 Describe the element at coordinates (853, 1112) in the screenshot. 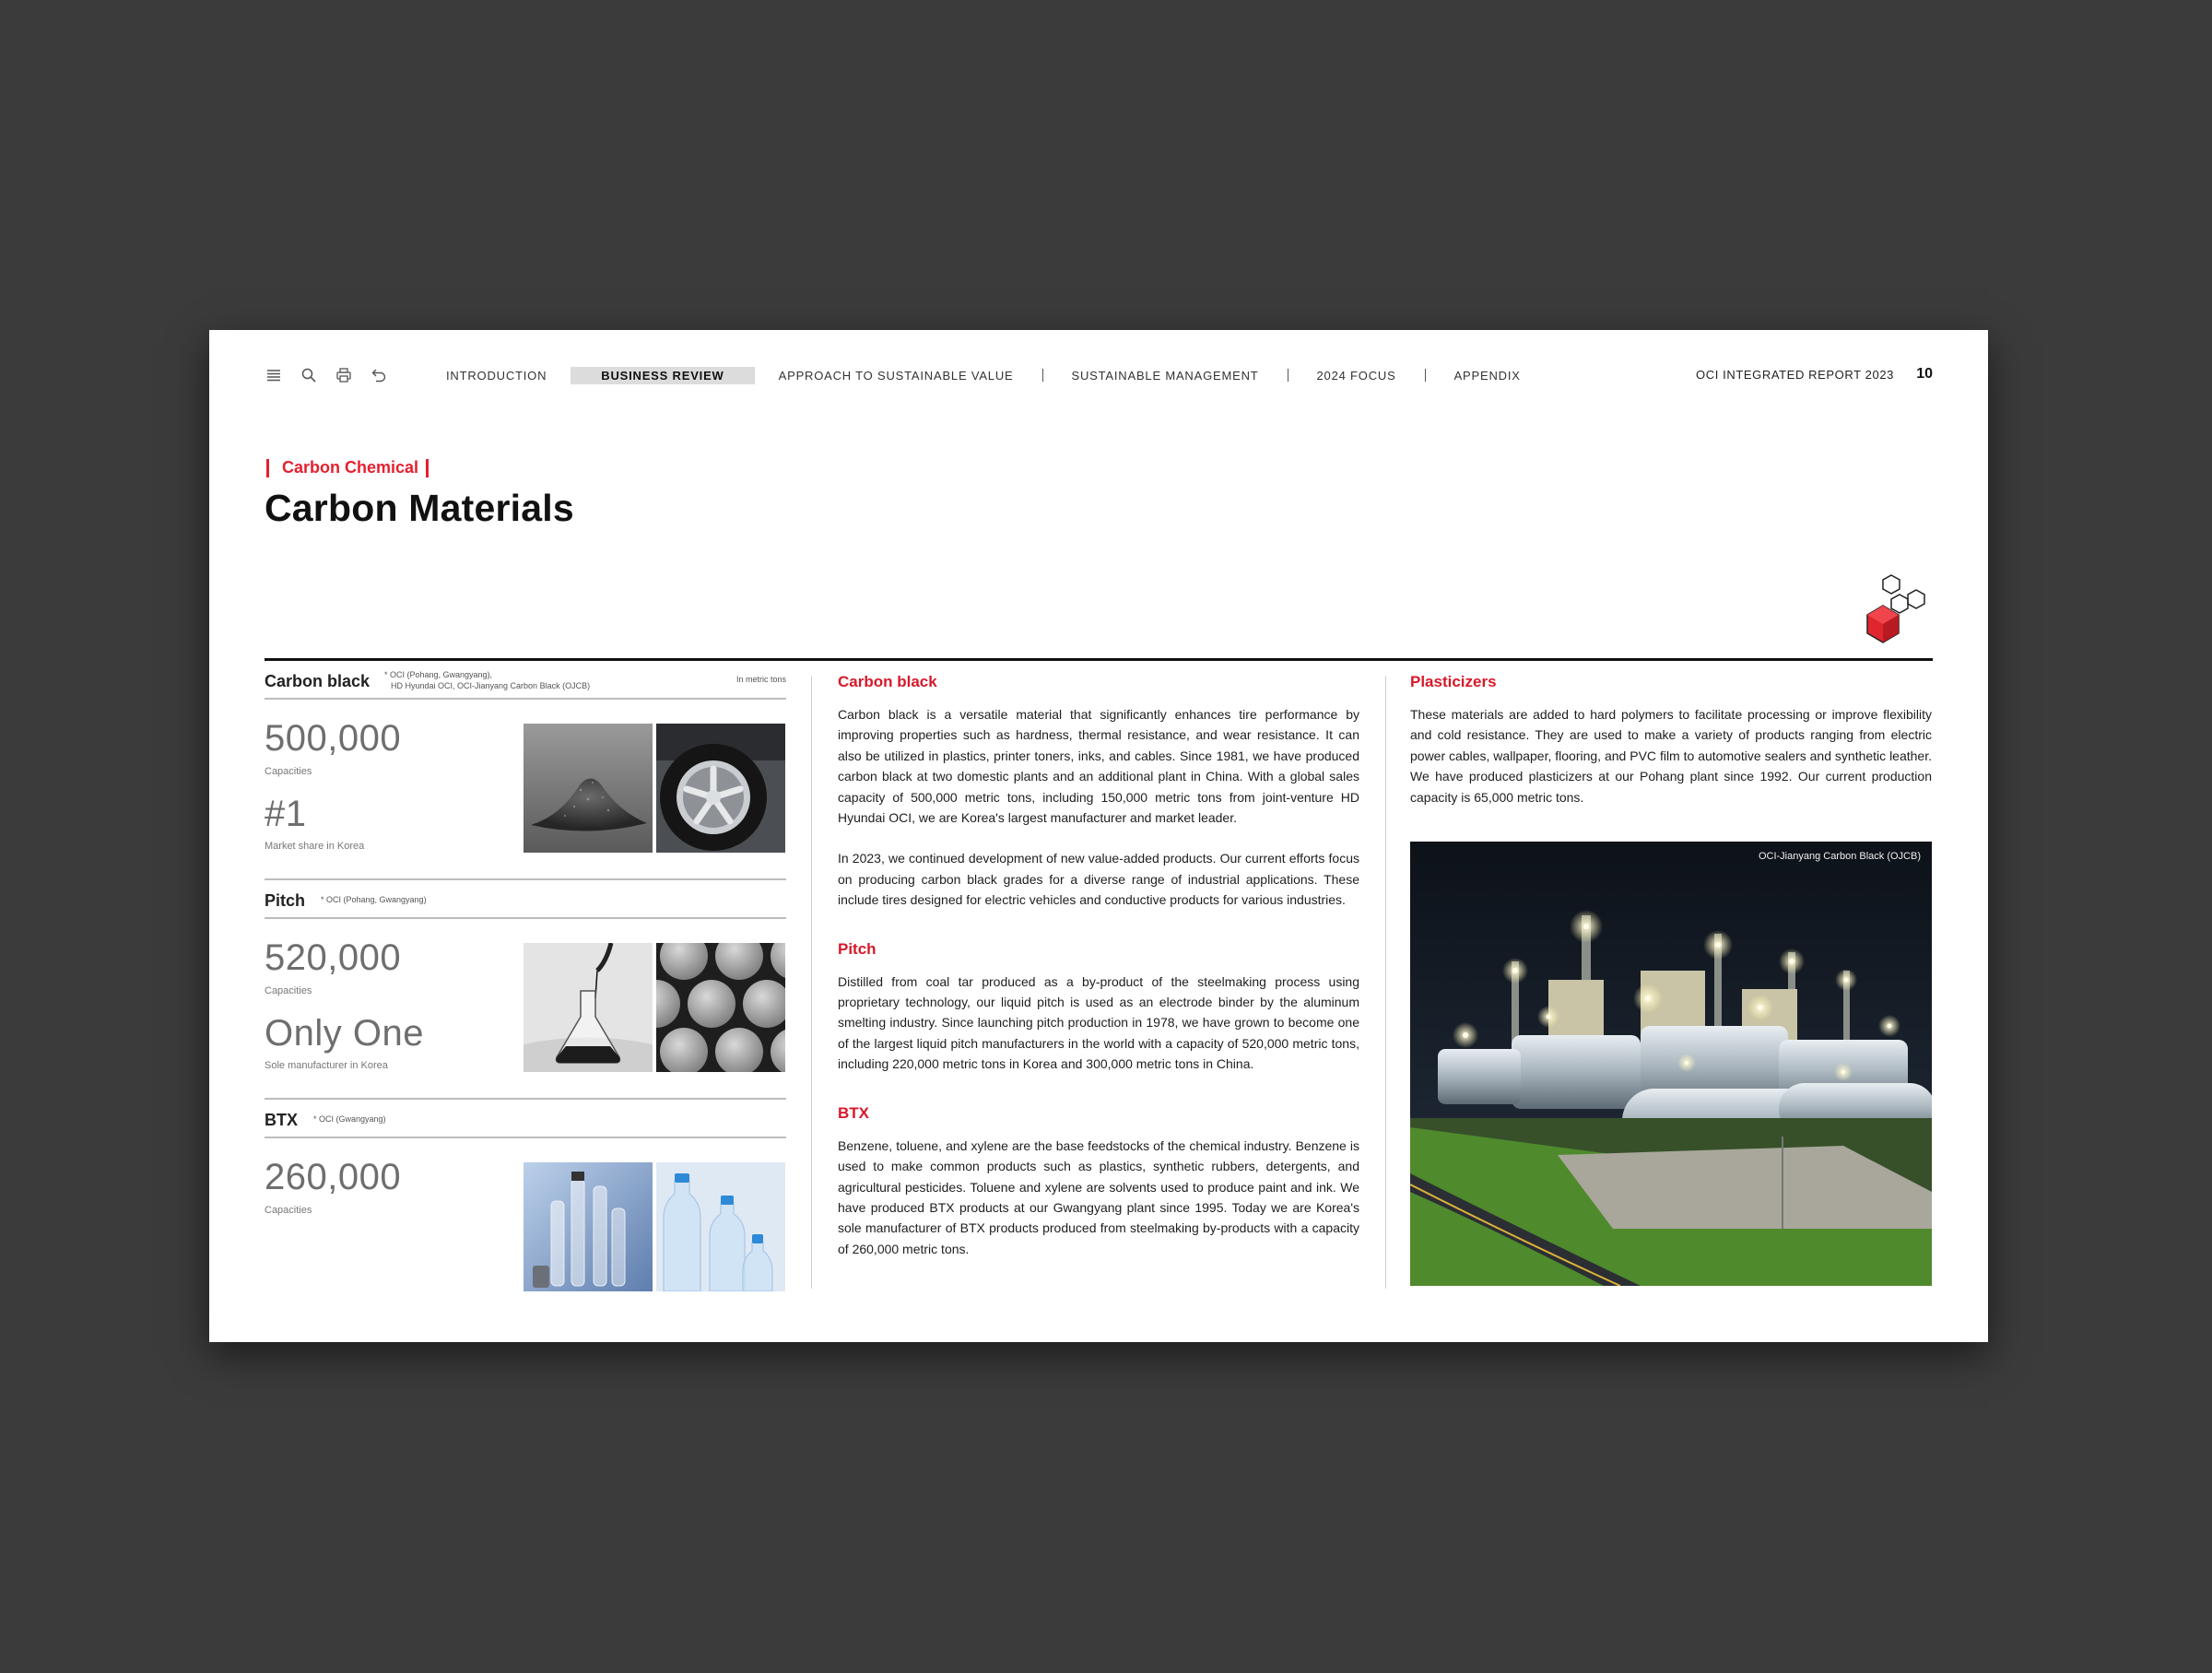

I see `btx-heading: BTX` at that location.